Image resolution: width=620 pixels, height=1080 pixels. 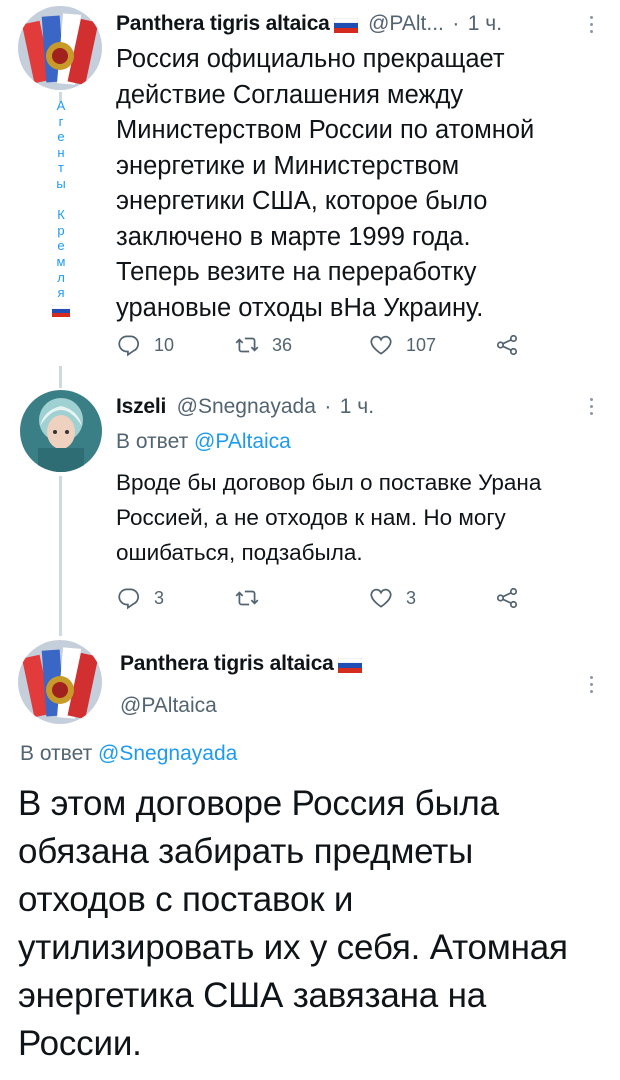 I want to click on reply-to-handle: @PAltaica, so click(x=242, y=441).